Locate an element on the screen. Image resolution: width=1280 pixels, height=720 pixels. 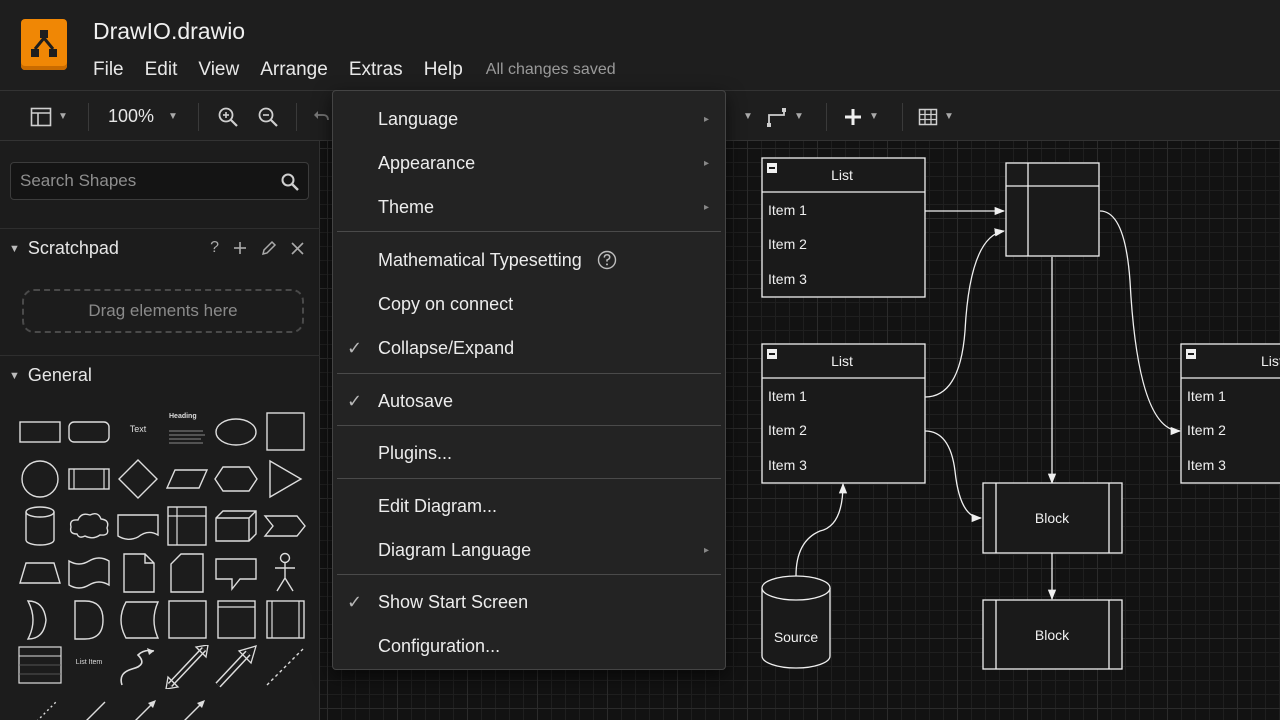
menu-item-language: Language ▸ is located at coordinates (529, 119).